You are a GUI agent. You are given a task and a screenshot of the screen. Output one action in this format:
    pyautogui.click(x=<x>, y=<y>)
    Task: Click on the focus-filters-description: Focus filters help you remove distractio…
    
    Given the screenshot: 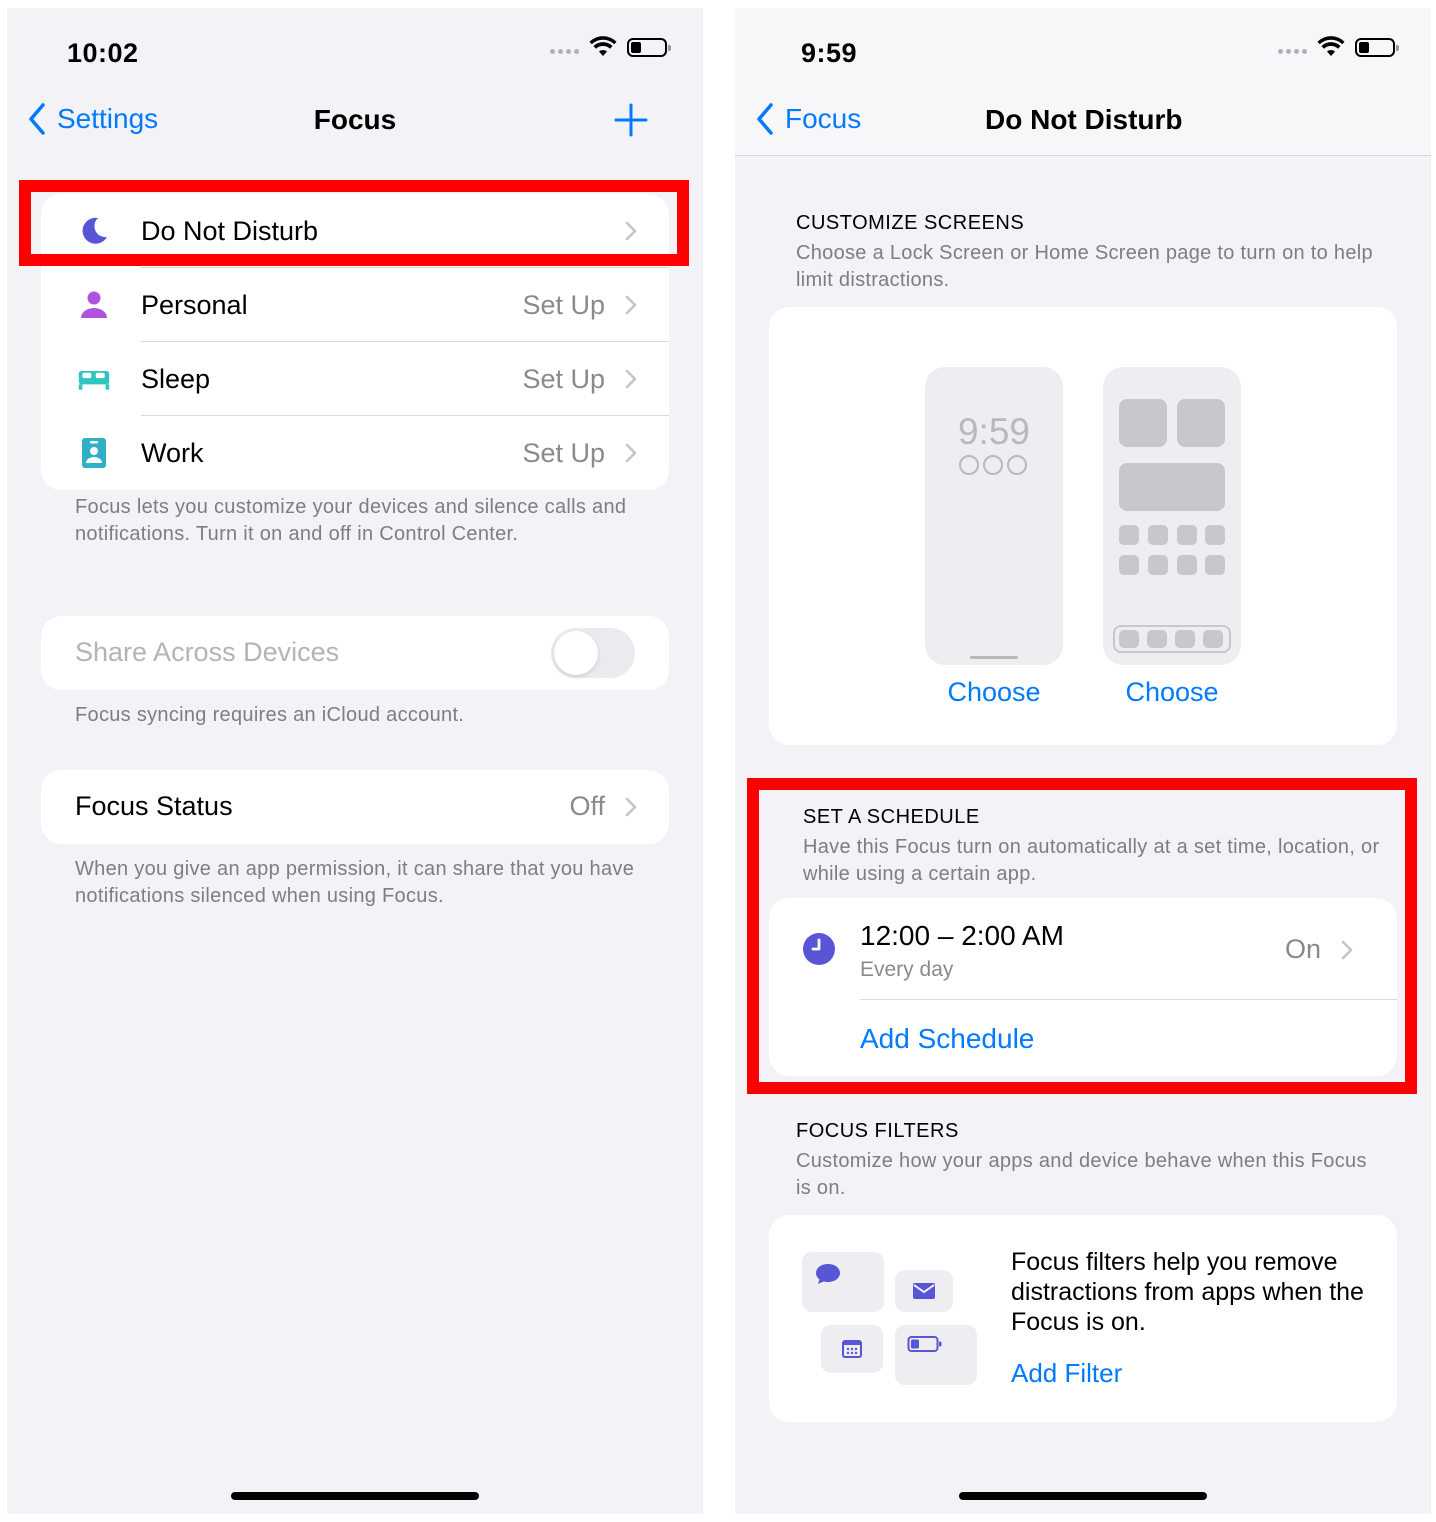 What is the action you would take?
    pyautogui.click(x=1187, y=1292)
    